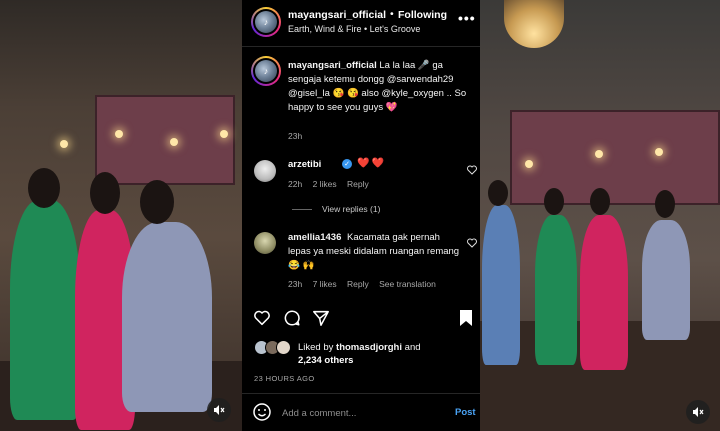 This screenshot has height=431, width=720. I want to click on verified-badge-icon: ✓, so click(347, 164).